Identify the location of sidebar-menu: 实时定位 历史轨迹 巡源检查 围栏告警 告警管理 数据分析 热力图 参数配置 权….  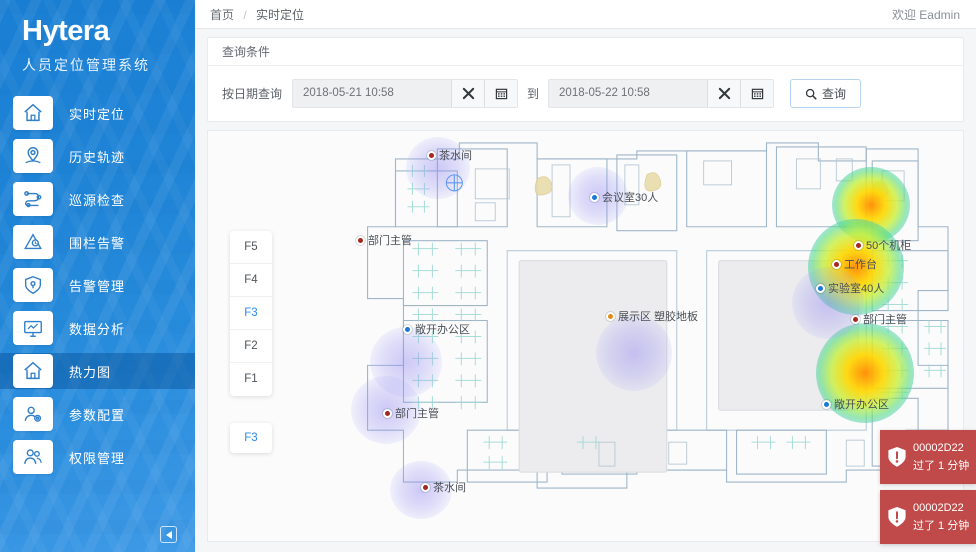
(97, 285).